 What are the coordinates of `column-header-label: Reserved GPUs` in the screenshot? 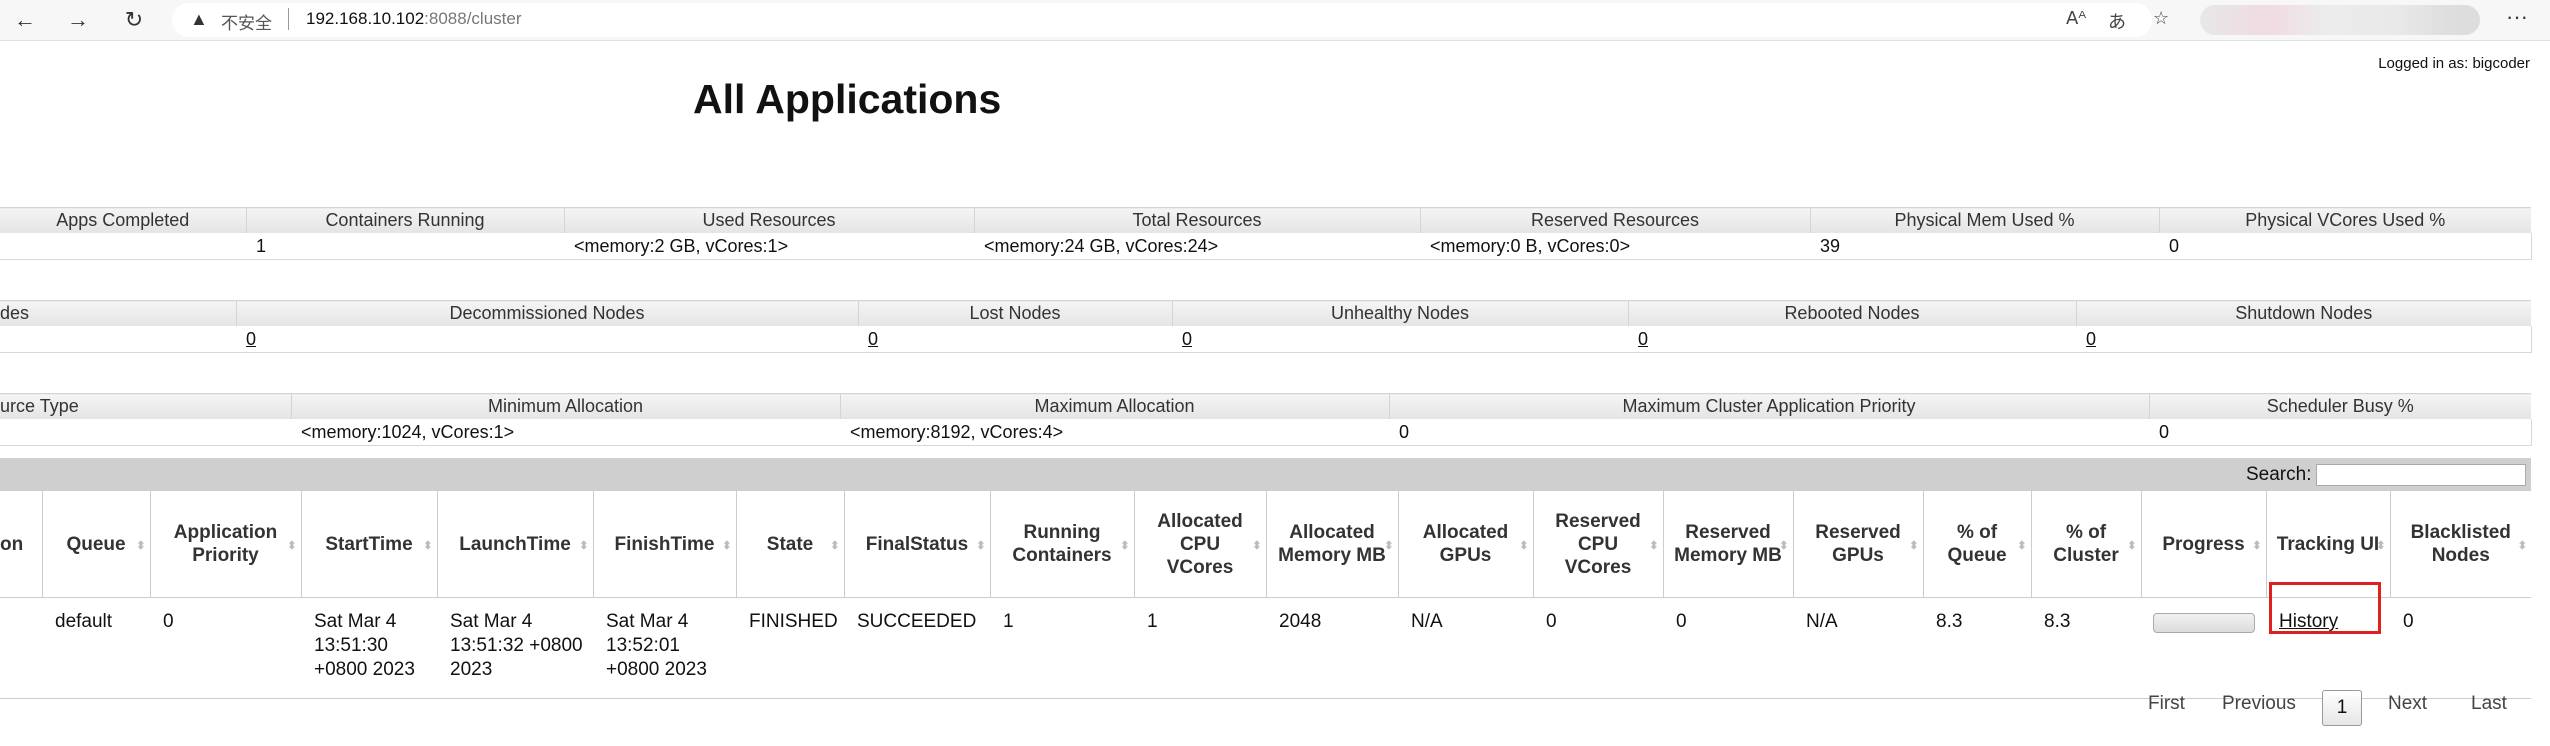 It's located at (1858, 544).